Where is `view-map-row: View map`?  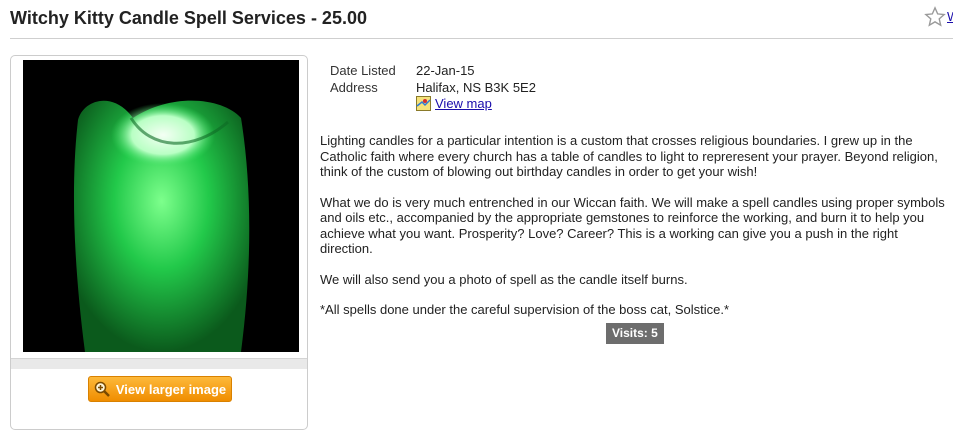 view-map-row: View map is located at coordinates (454, 103).